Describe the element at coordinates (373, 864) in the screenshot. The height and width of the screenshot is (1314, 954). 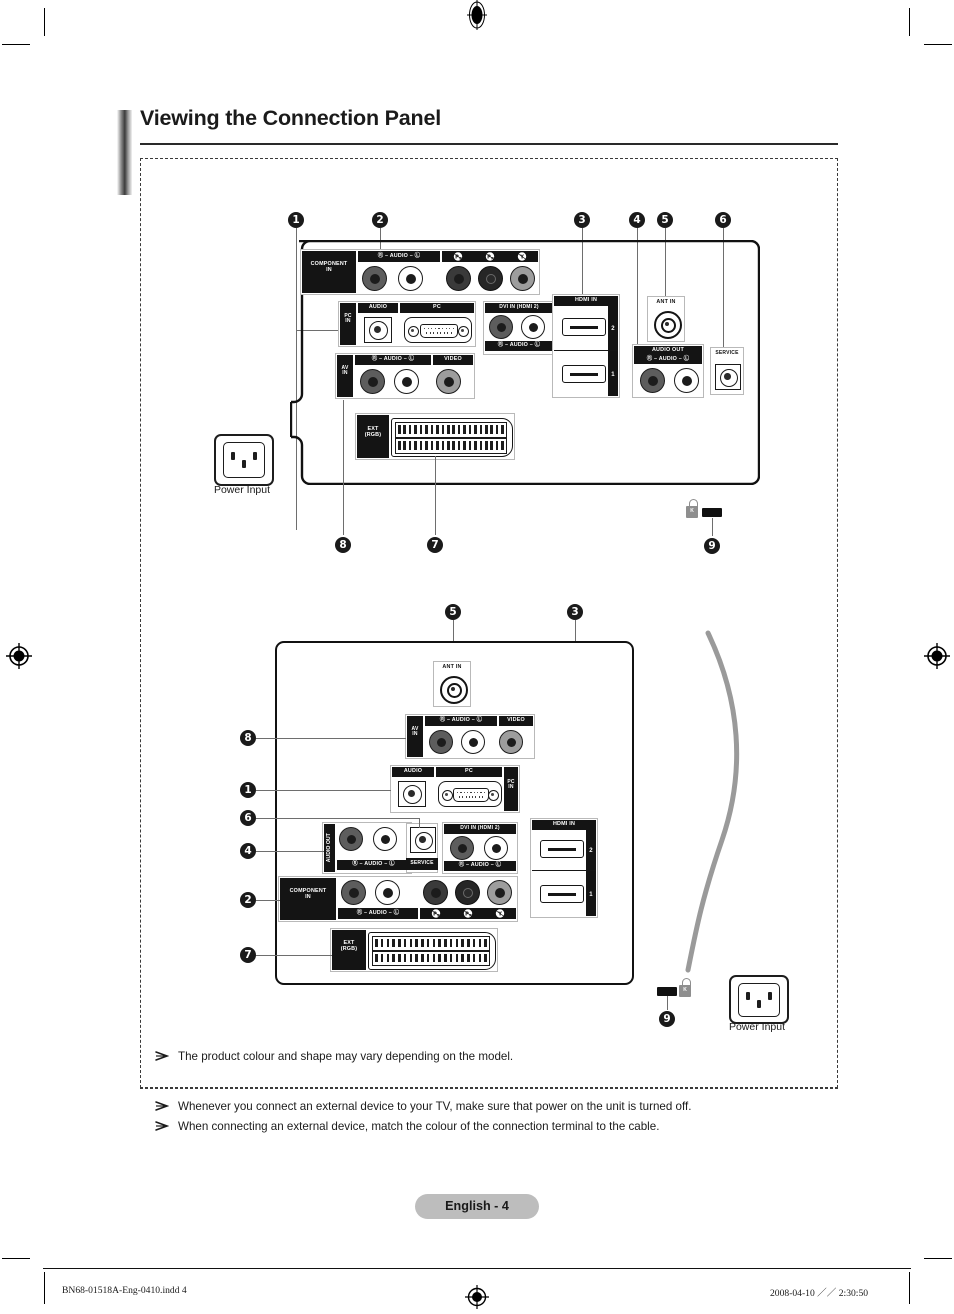
I see `bottom-audio-out-footer-label: Ⓡ – AUDIO – Ⓛ` at that location.